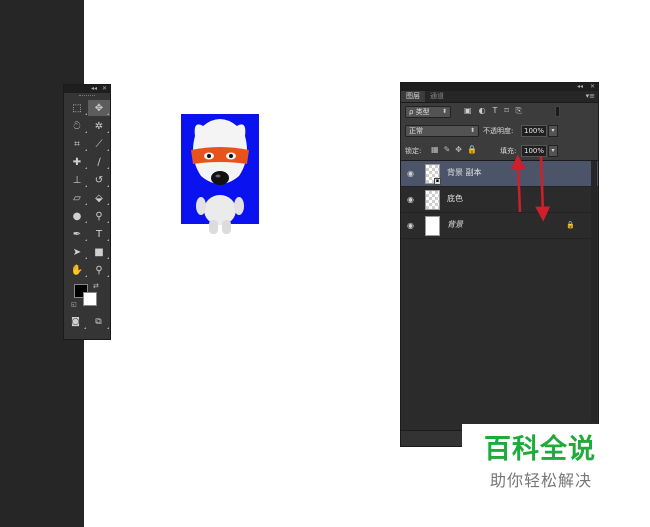 The width and height of the screenshot is (650, 527). What do you see at coordinates (499, 226) in the screenshot?
I see `layer-row: ◉ 背景 🔒` at bounding box center [499, 226].